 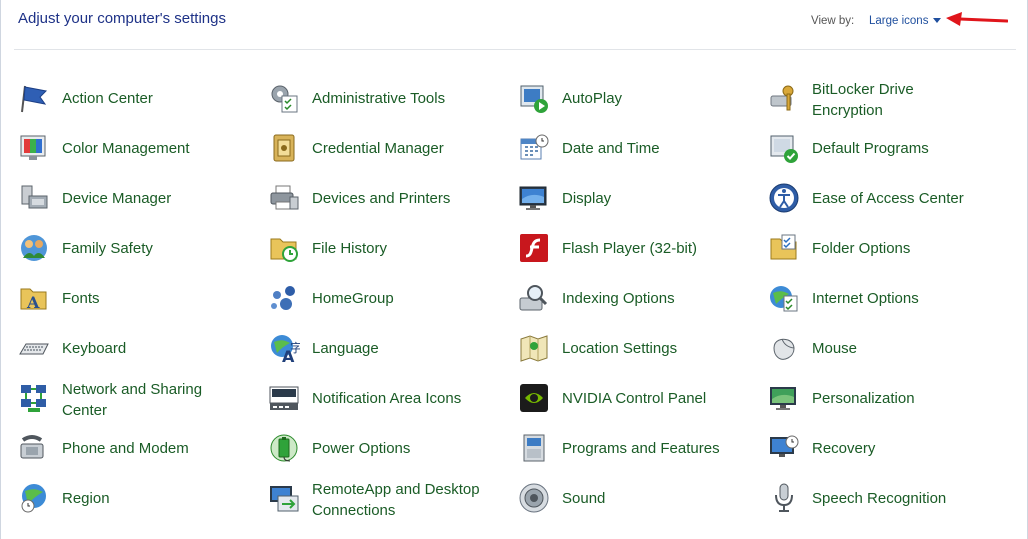 I want to click on item-label: Display, so click(x=586, y=199).